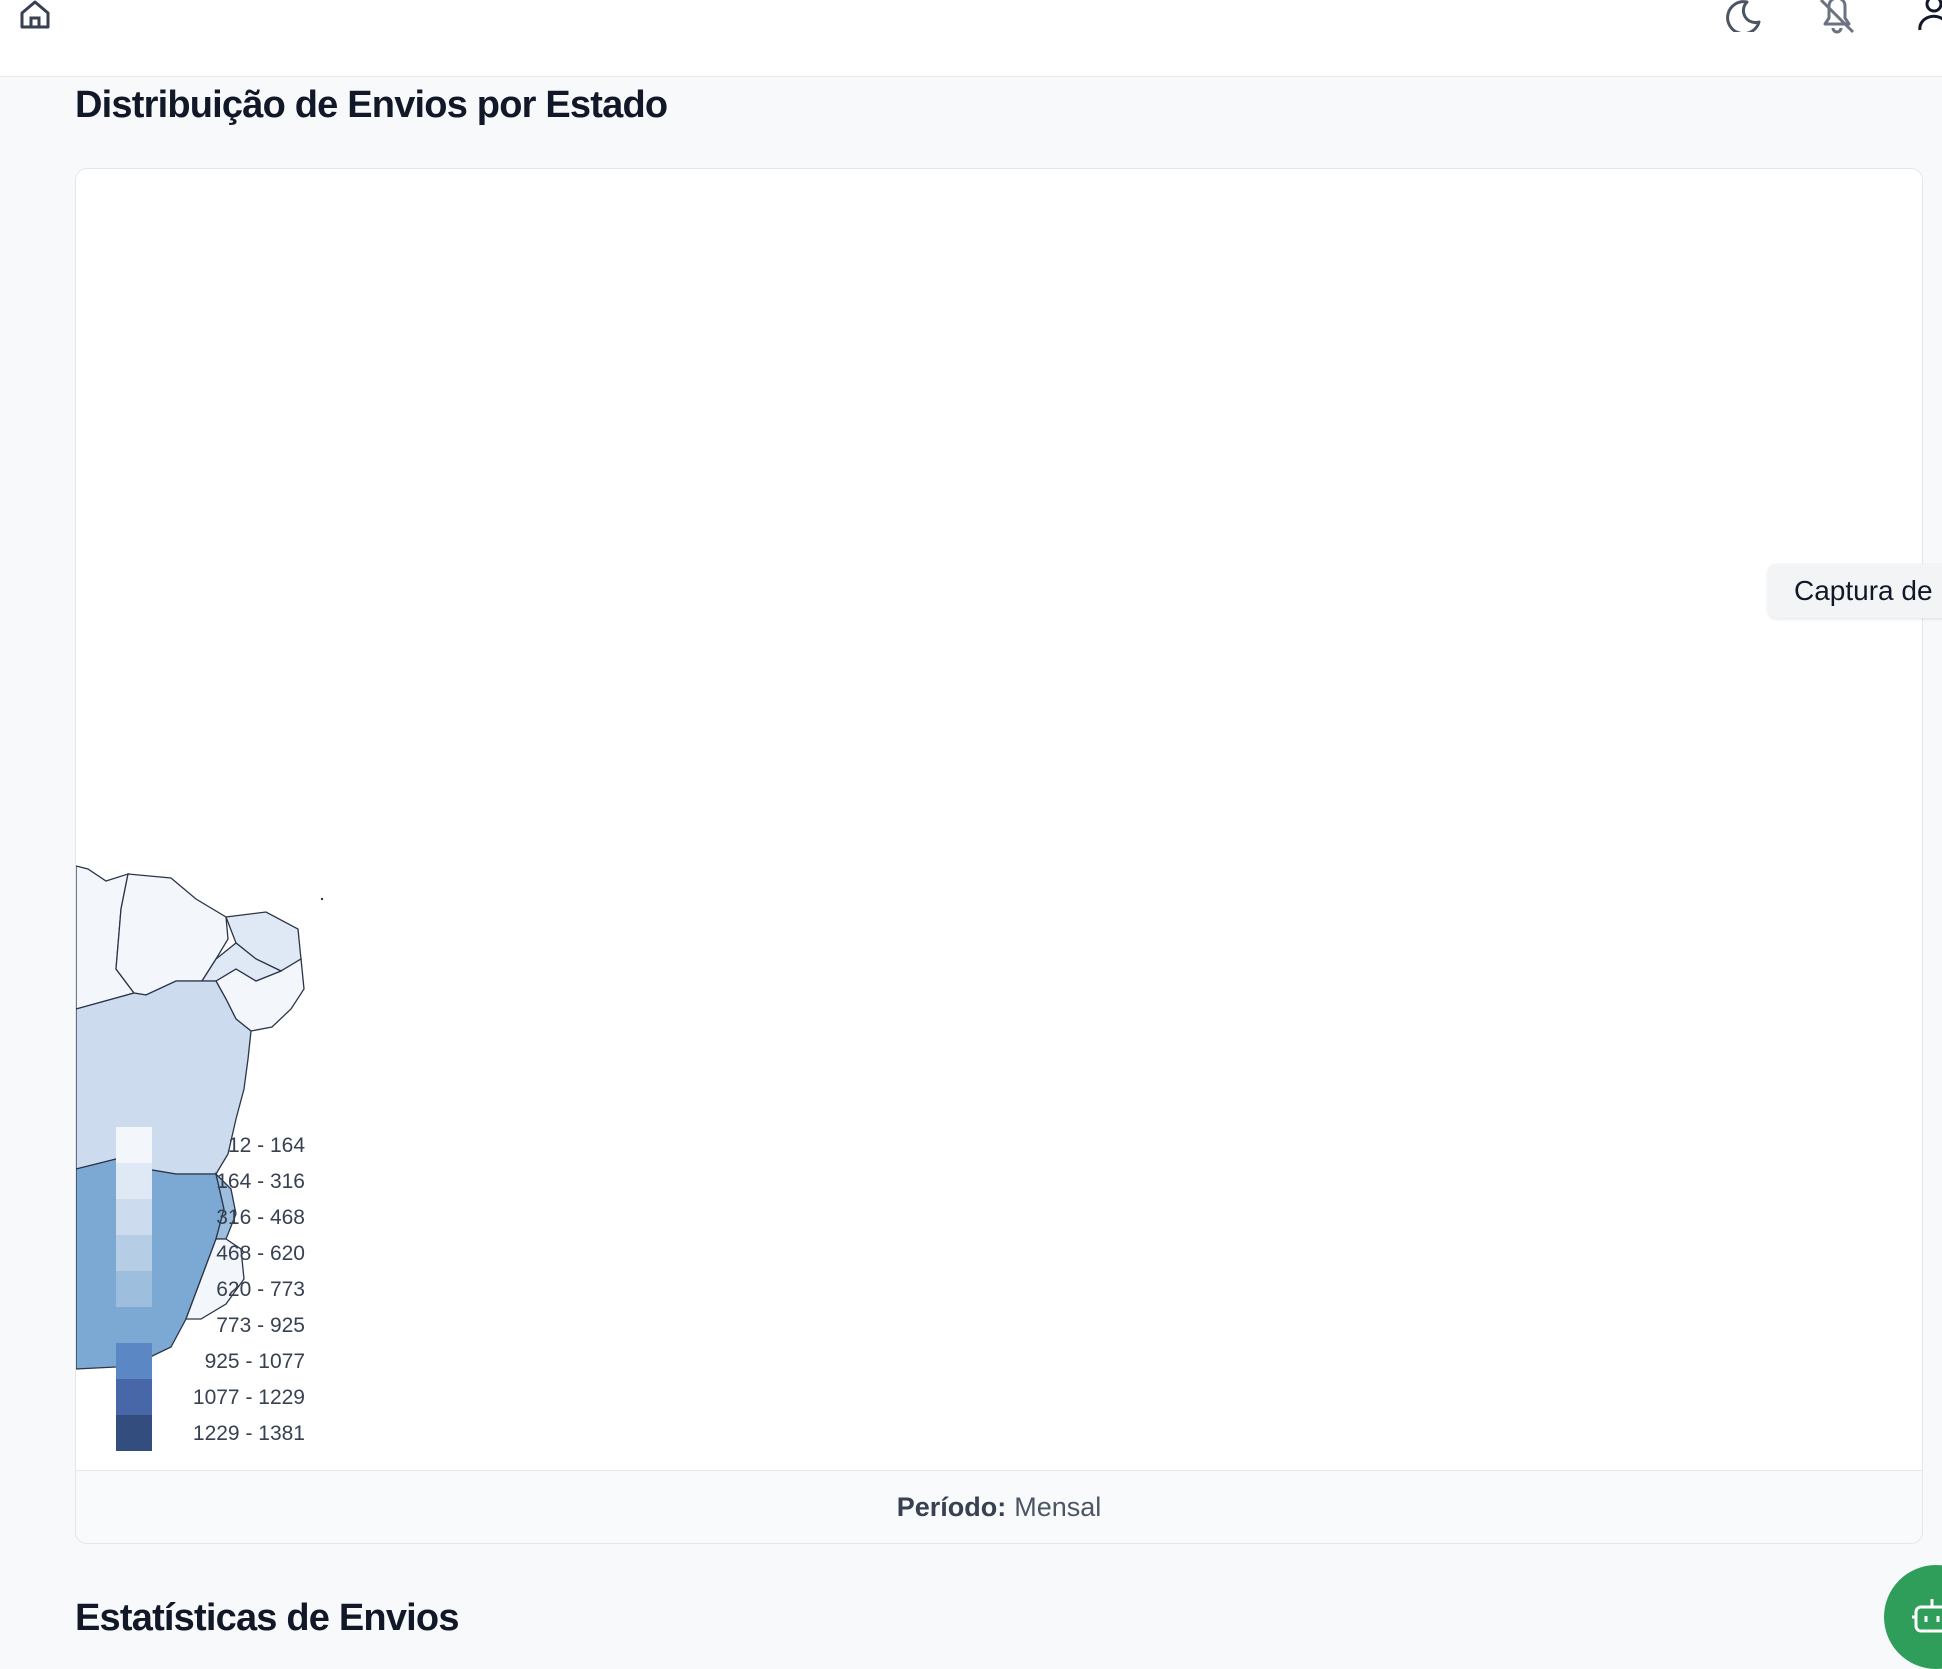 This screenshot has height=1669, width=1942. Describe the element at coordinates (1058, 1506) in the screenshot. I see `period-value: Mensal` at that location.